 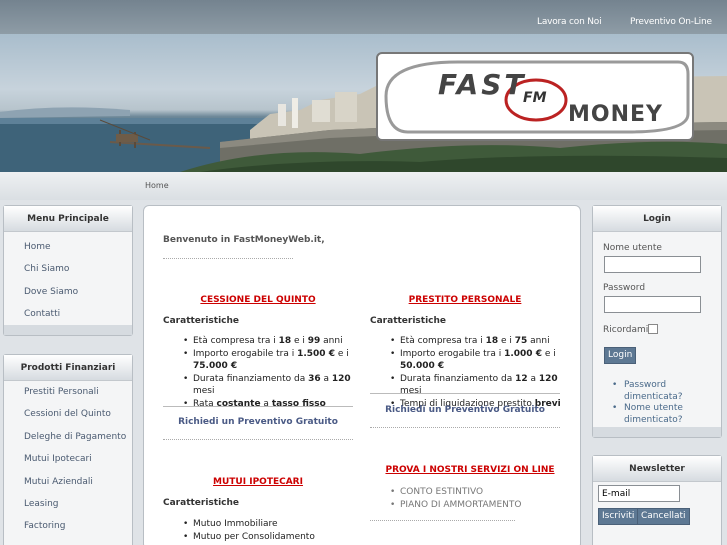 What do you see at coordinates (68, 437) in the screenshot?
I see `menu-item-deleghe-di-pagamento: Deleghe di Pagamento` at bounding box center [68, 437].